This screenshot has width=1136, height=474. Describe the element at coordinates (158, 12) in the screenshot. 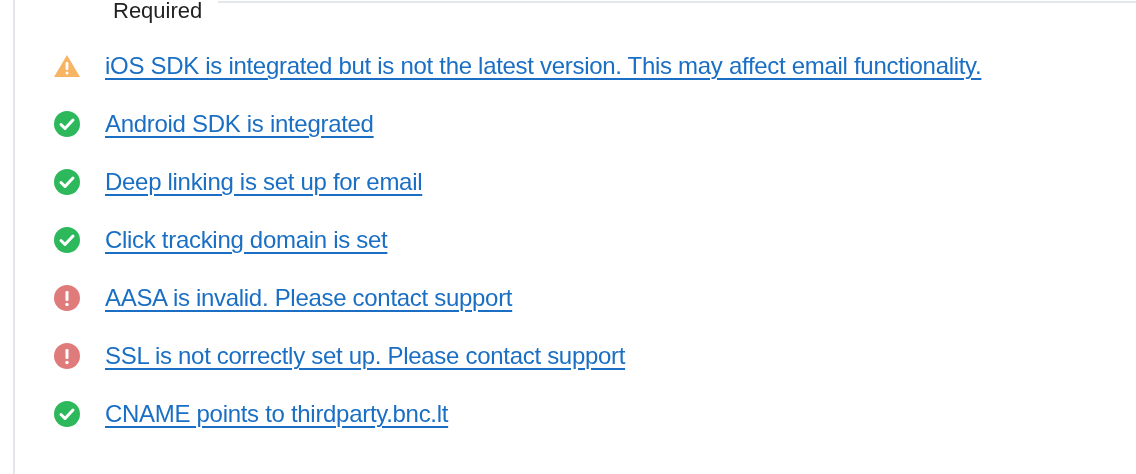

I see `section-legend: Required` at that location.